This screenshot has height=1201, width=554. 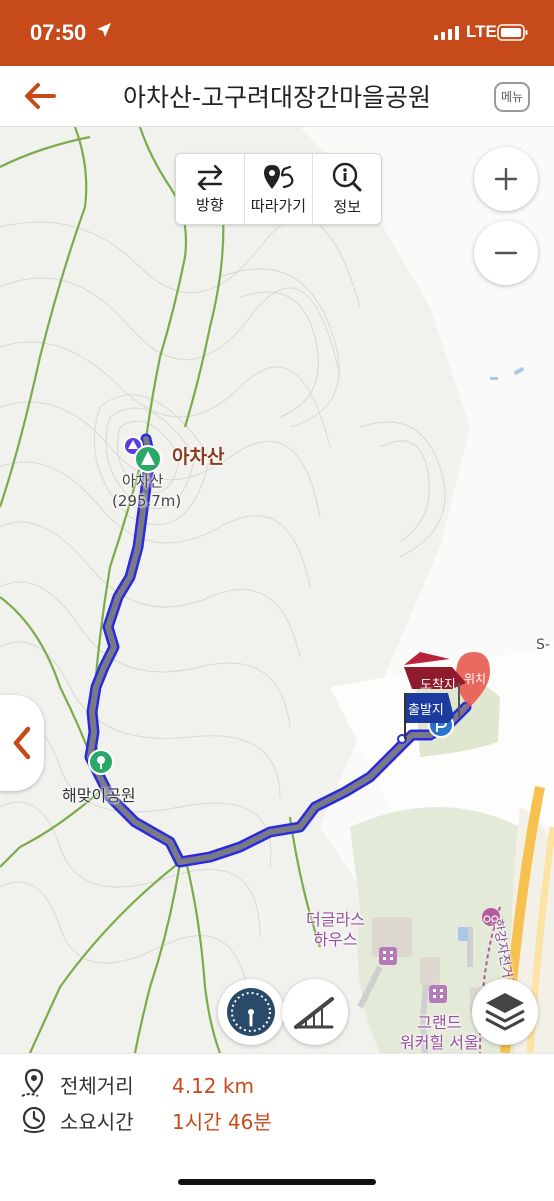 I want to click on slope-icon, so click(x=314, y=1013).